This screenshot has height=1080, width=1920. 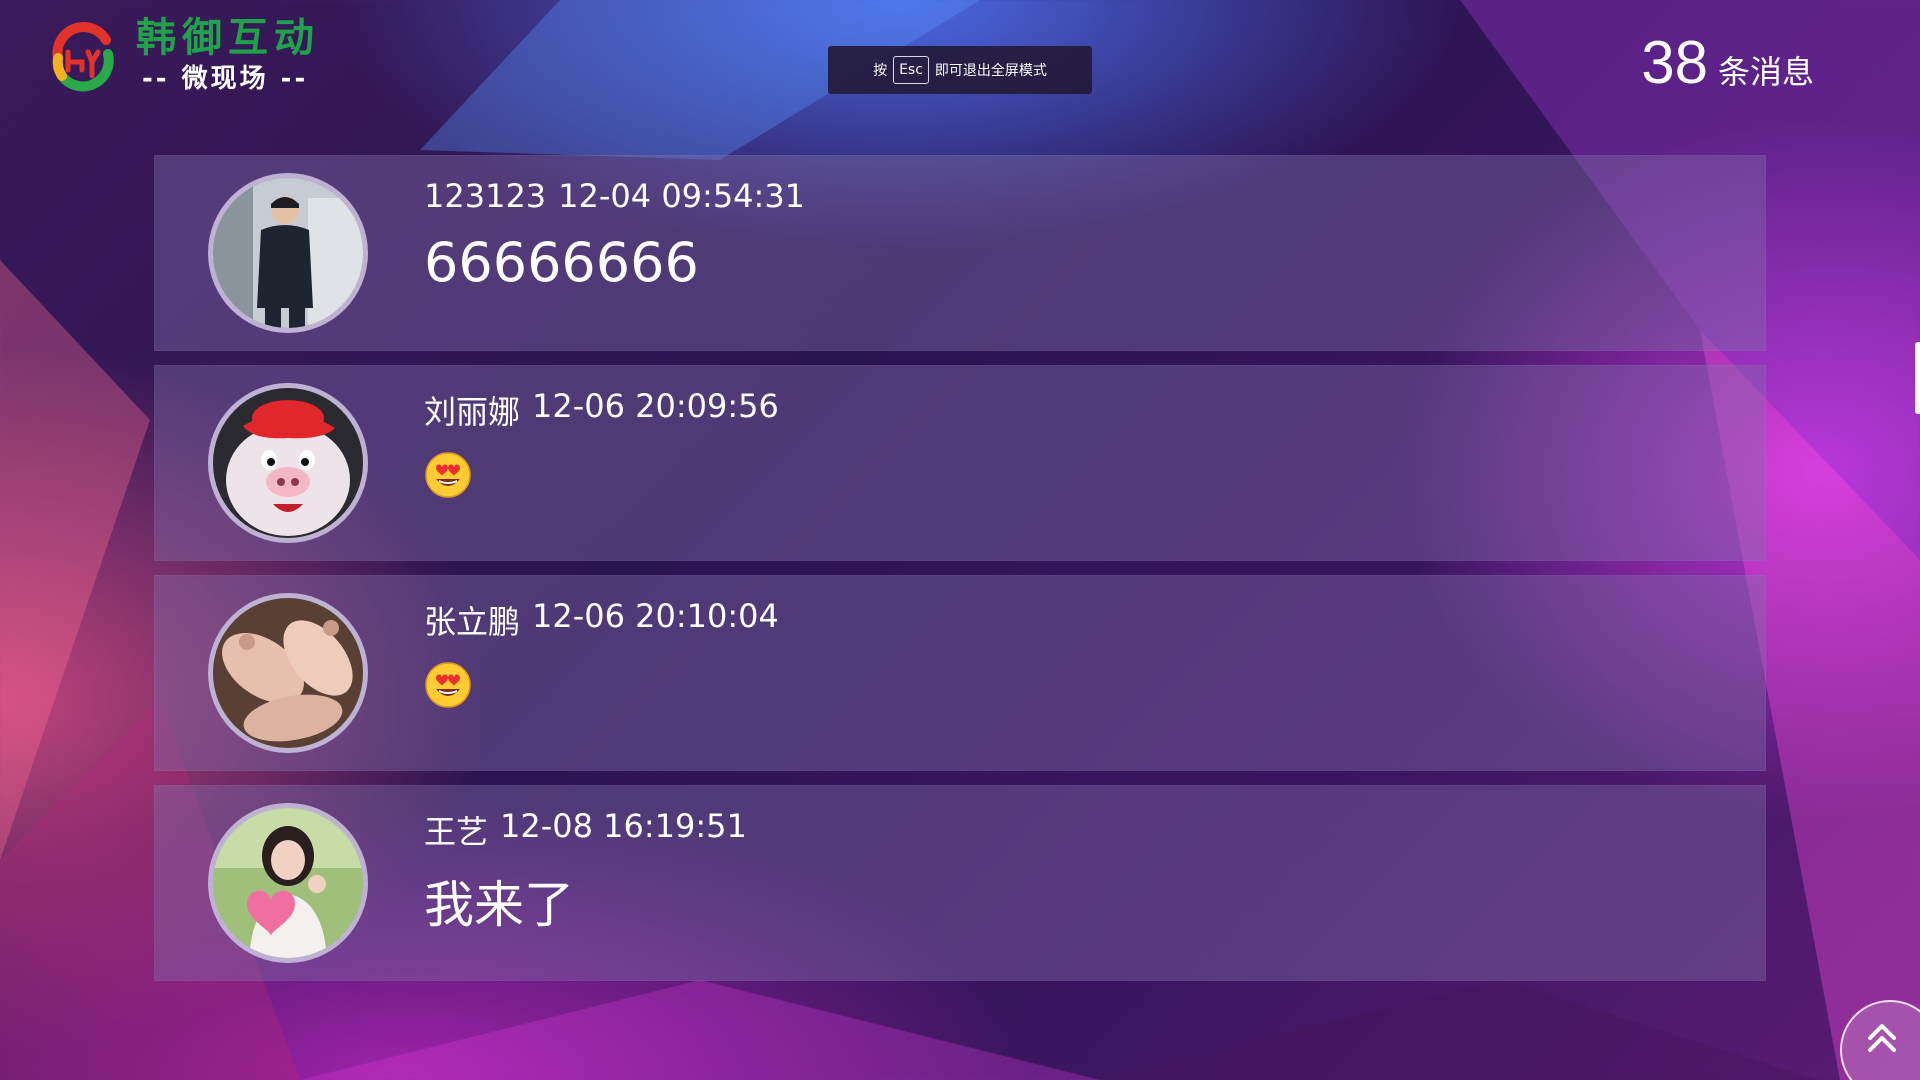 What do you see at coordinates (1917, 378) in the screenshot?
I see `side-panel-handle` at bounding box center [1917, 378].